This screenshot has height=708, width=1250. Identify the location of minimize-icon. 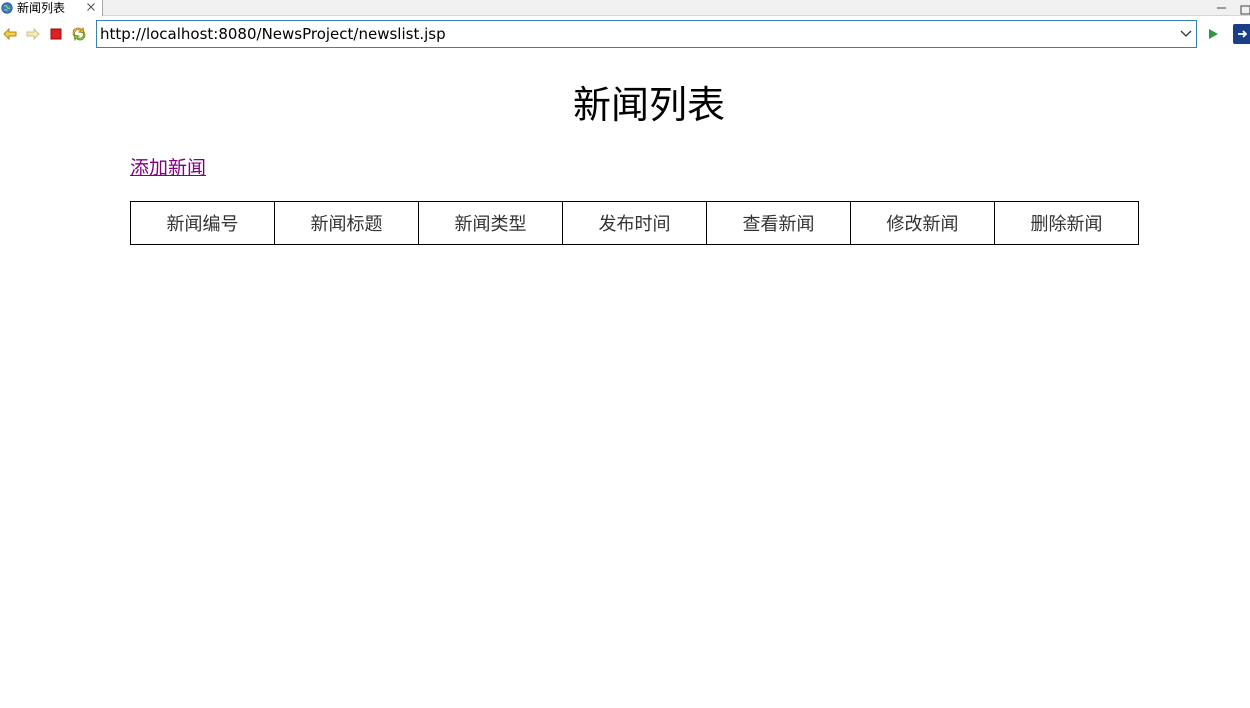
(1222, 5).